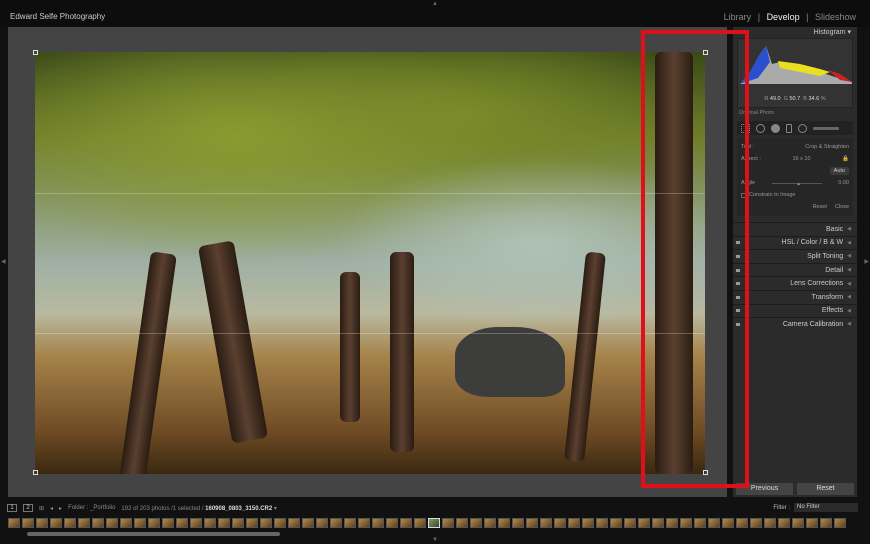  I want to click on slider-thumb: ▲, so click(799, 183).